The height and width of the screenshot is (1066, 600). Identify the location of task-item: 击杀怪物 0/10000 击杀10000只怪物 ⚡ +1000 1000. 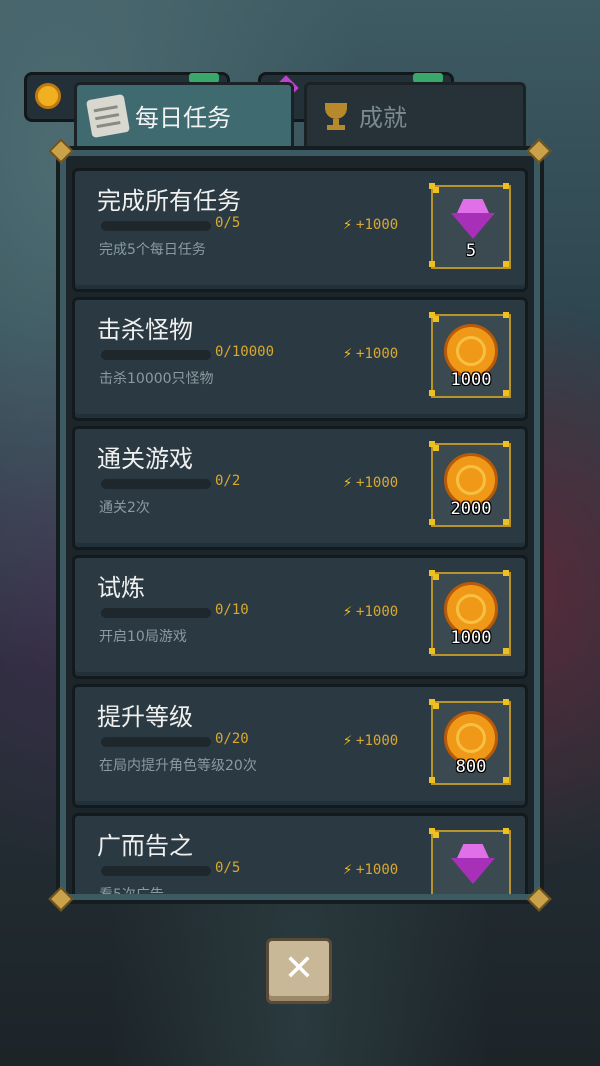
(300, 359).